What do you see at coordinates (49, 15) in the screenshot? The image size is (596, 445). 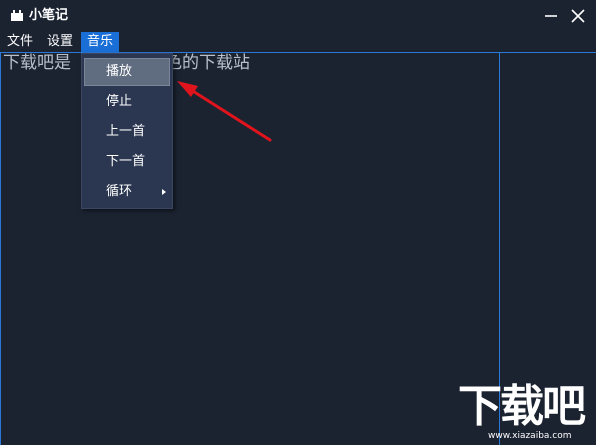 I see `window-title: 小笔记` at bounding box center [49, 15].